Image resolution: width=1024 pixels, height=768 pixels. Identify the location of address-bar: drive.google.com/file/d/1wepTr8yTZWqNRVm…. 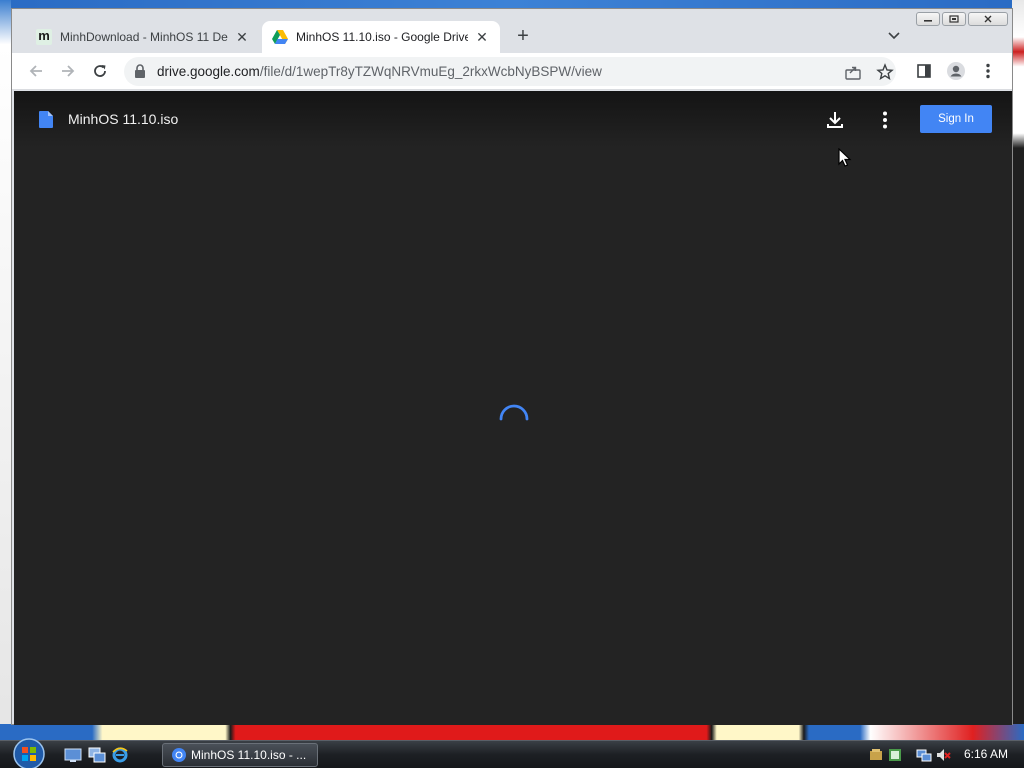
(510, 71).